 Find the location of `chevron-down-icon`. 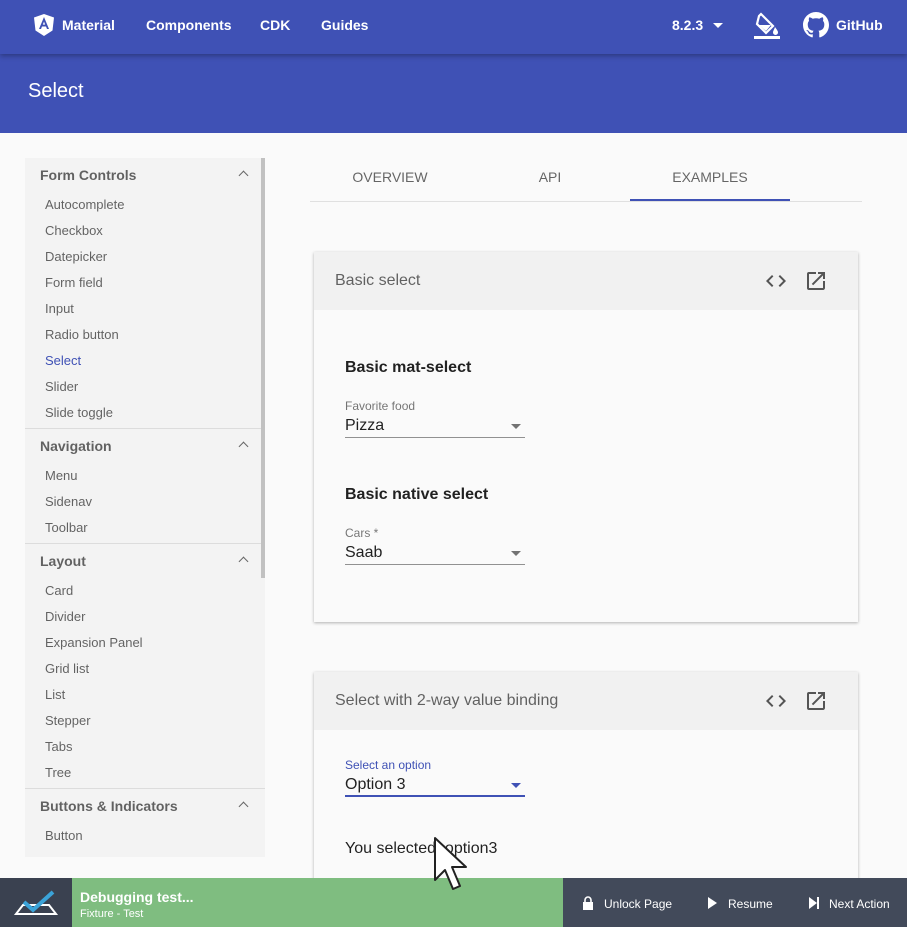

chevron-down-icon is located at coordinates (718, 25).